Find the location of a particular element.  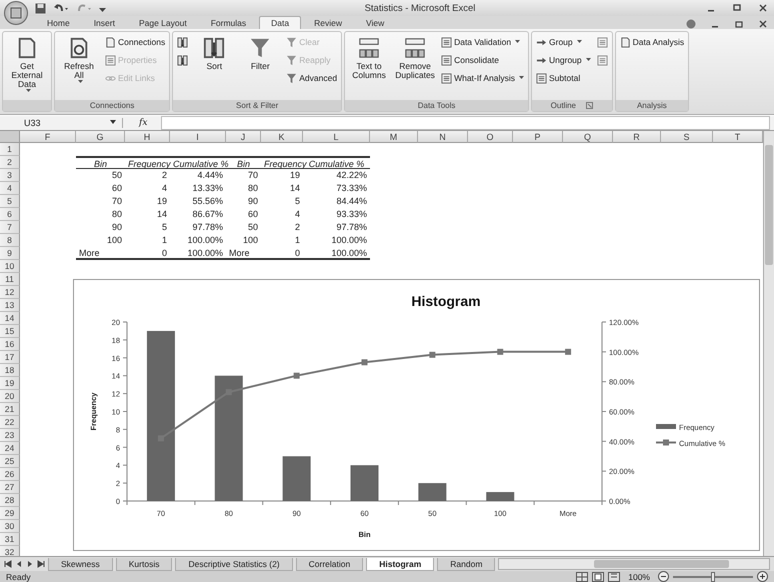

column-header: K is located at coordinates (282, 136).